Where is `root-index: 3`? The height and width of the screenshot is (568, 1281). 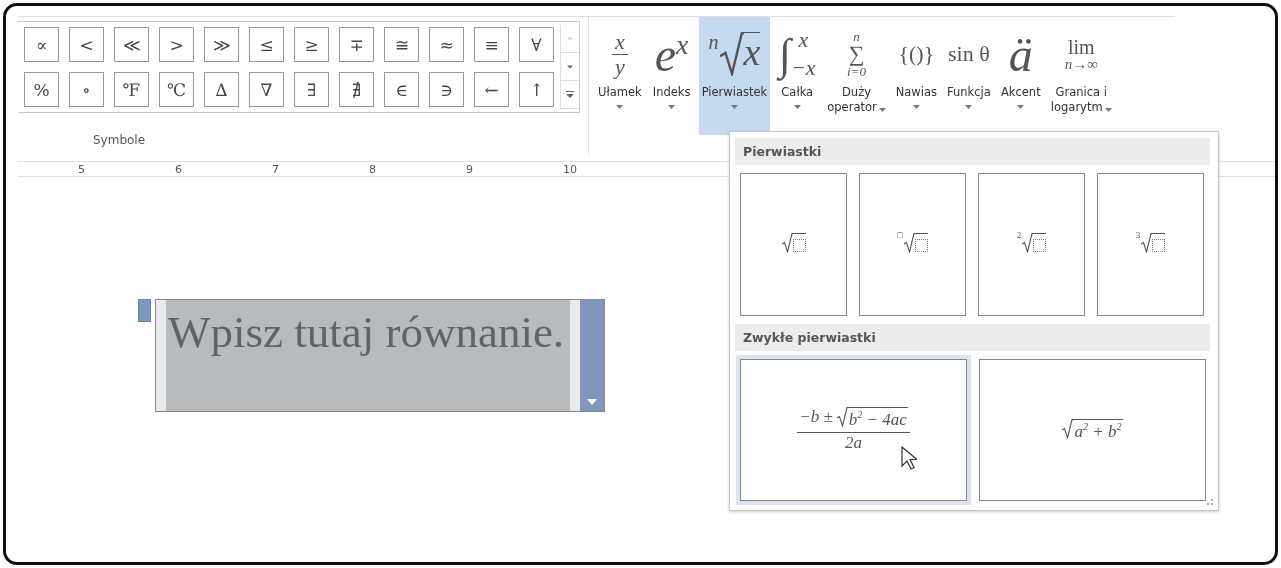 root-index: 3 is located at coordinates (1138, 235).